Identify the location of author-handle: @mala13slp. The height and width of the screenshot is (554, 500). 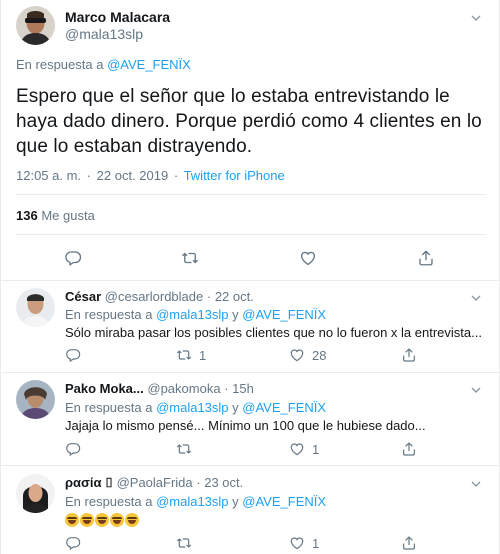
(104, 34).